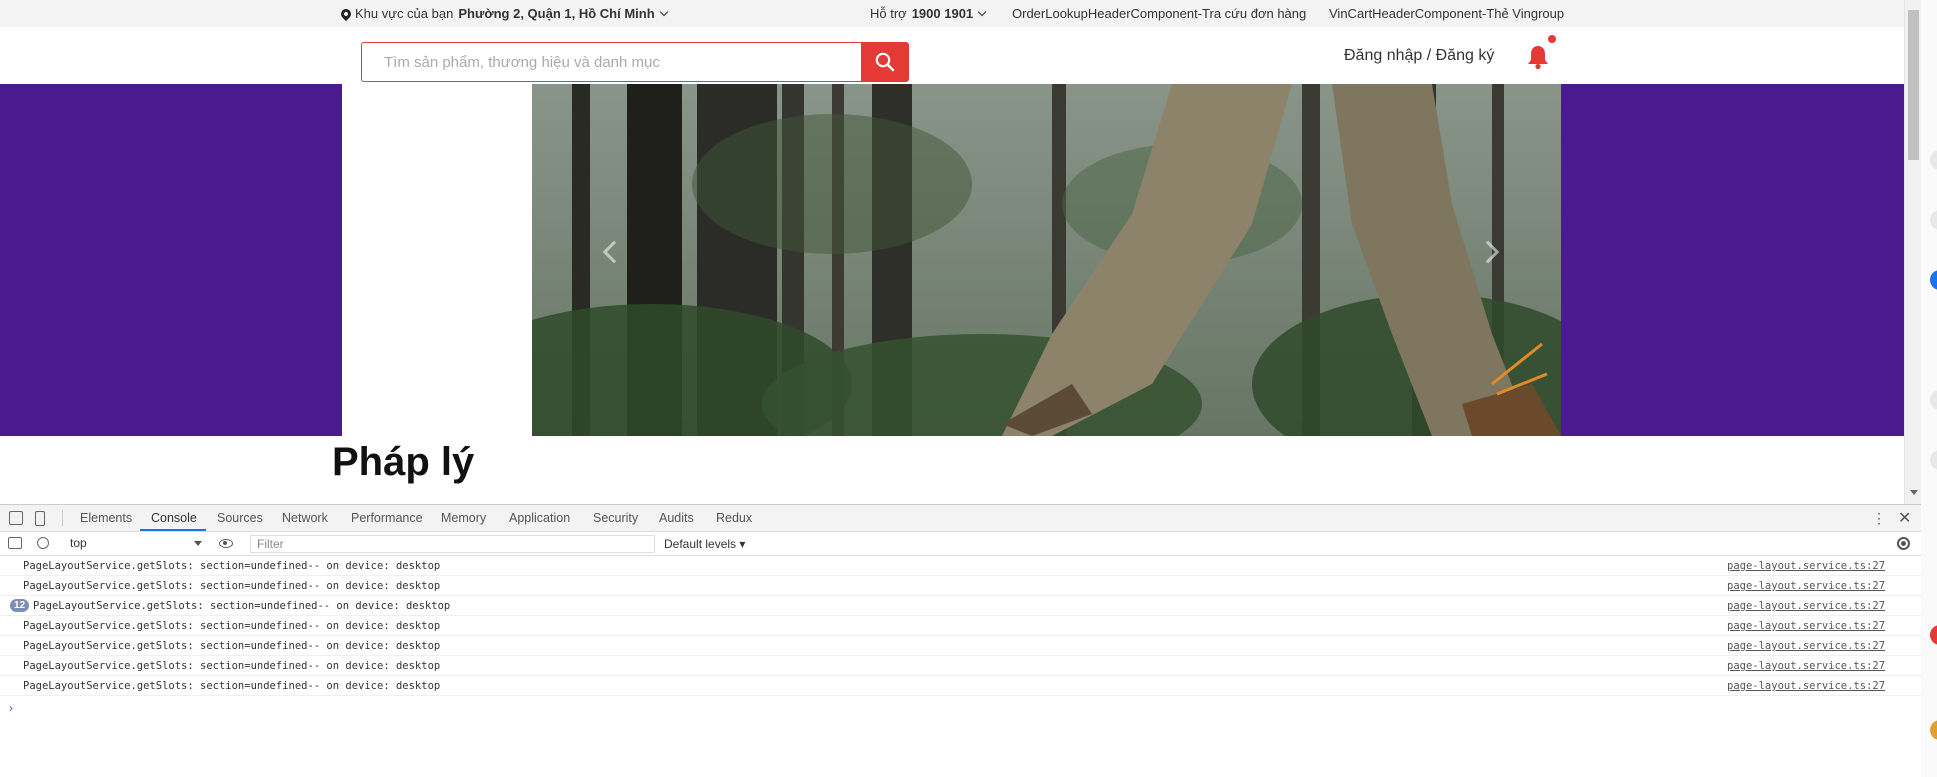 The height and width of the screenshot is (777, 1937). What do you see at coordinates (106, 518) in the screenshot?
I see `tab-elements: Elements` at bounding box center [106, 518].